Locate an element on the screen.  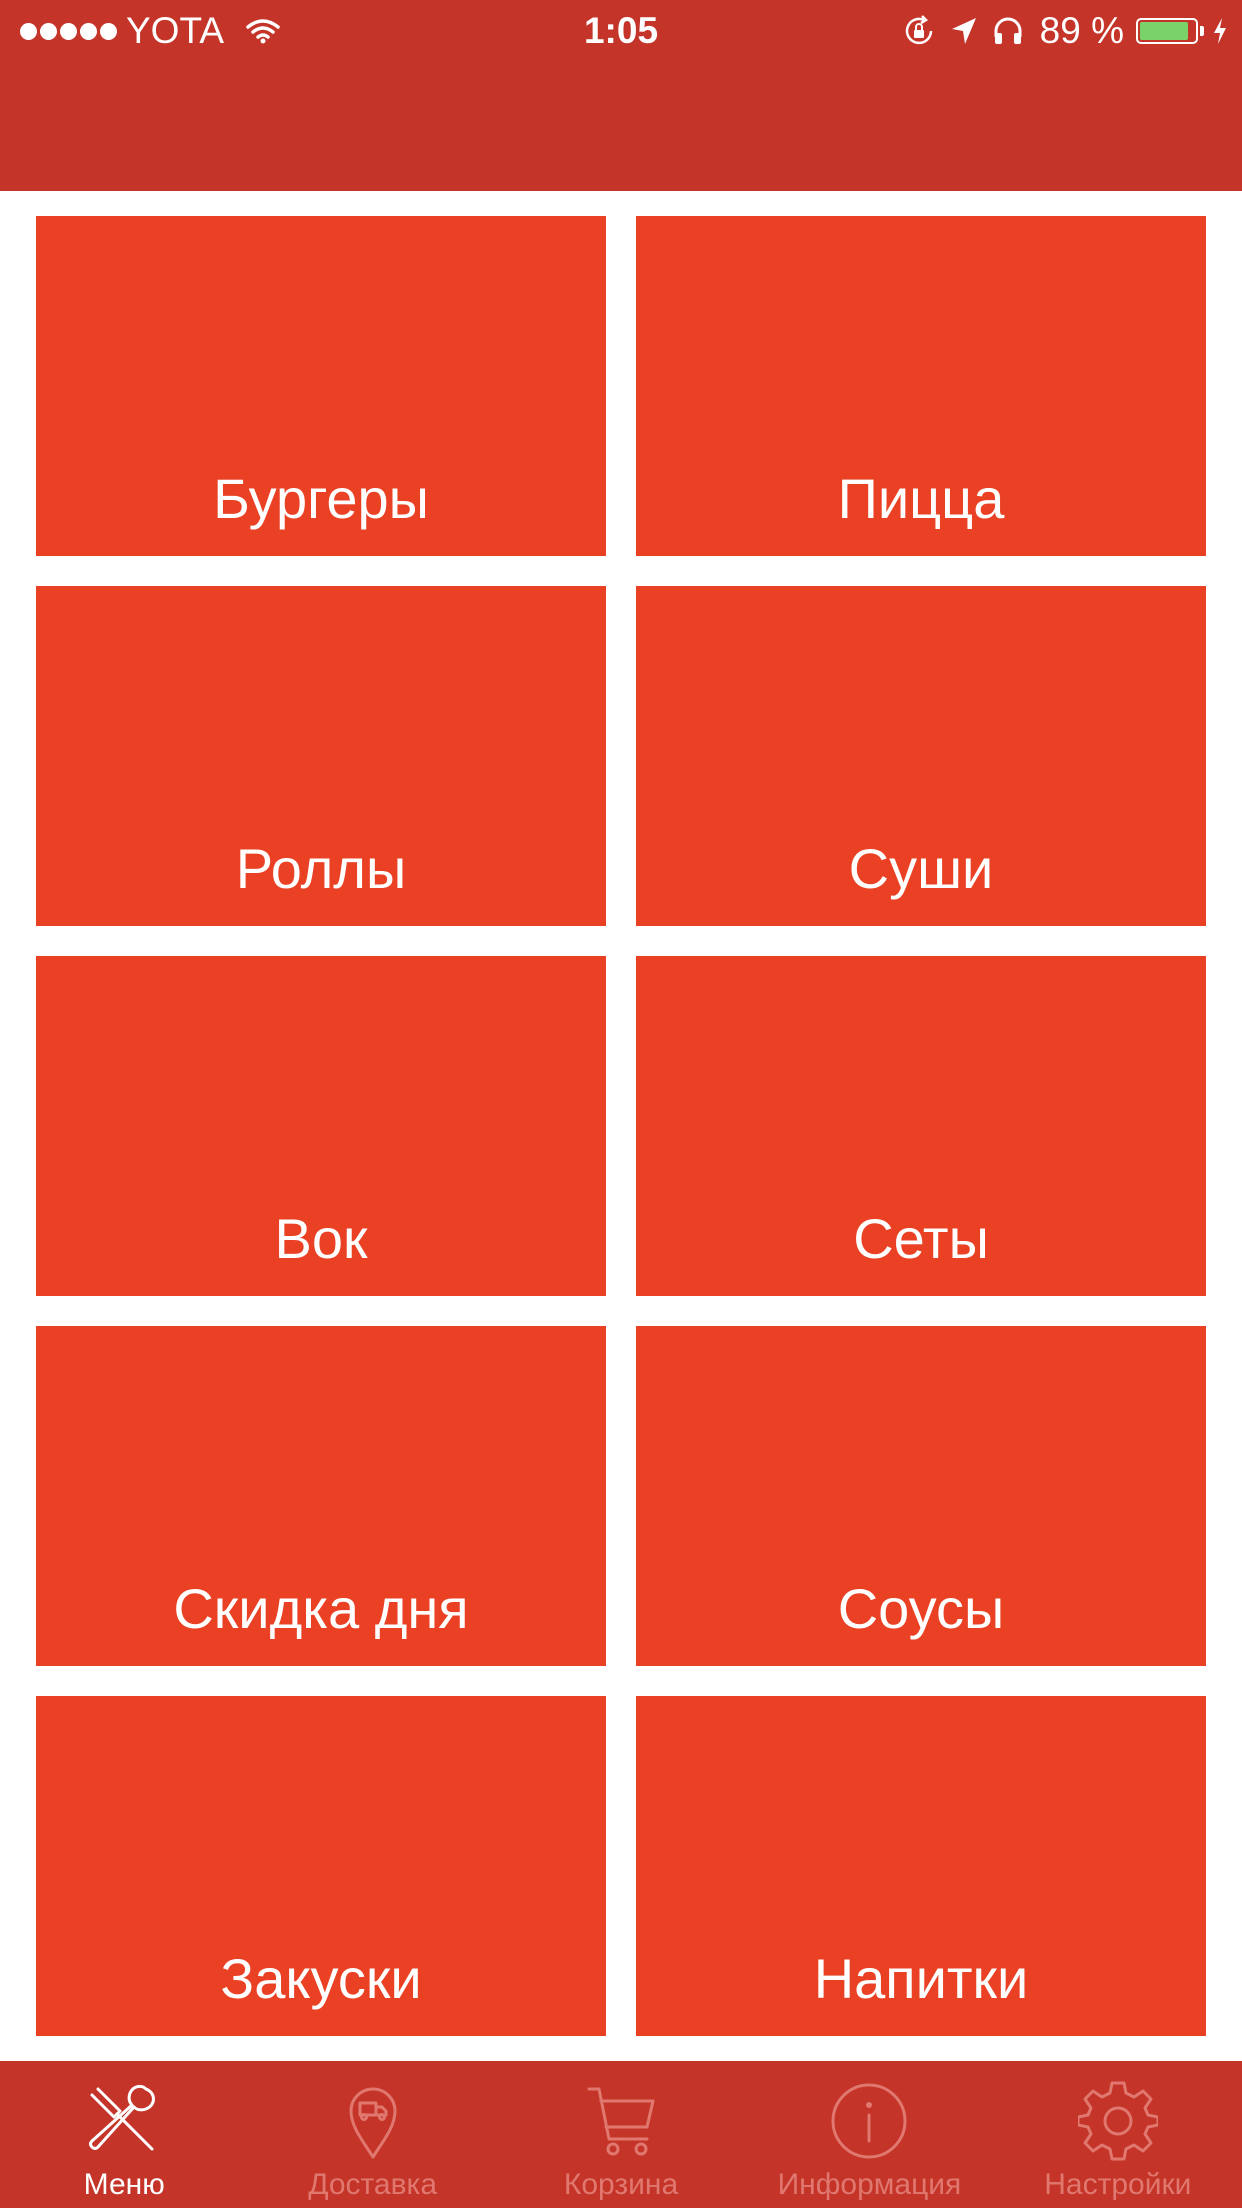
category-label: Пицца is located at coordinates (921, 498).